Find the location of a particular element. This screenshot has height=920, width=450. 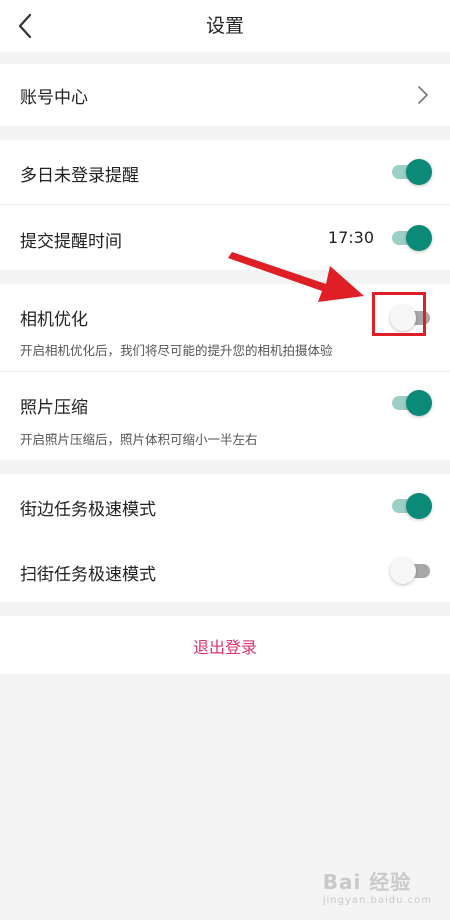

sweep-task-fast-mode-toggle is located at coordinates (410, 571).